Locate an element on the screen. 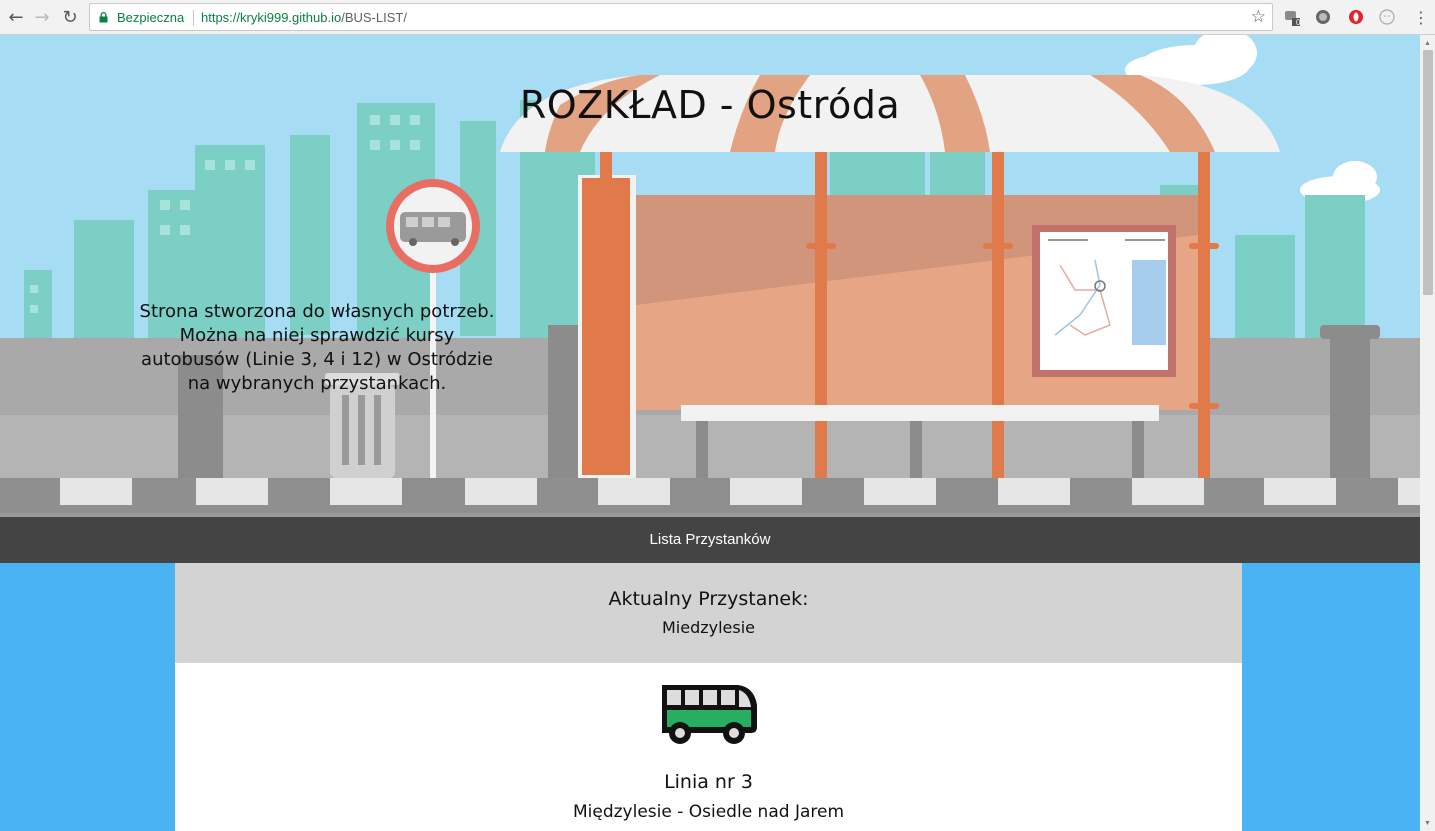  url-path: /BUS-LIST/ is located at coordinates (374, 17).